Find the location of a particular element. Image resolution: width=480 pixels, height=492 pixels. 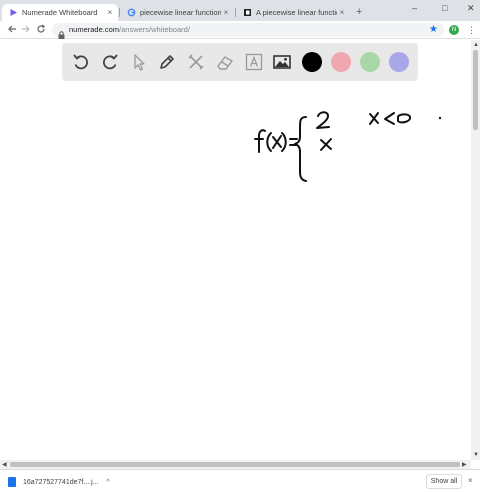

vertical-scrollbar: ▲ ▼ is located at coordinates (475, 250).